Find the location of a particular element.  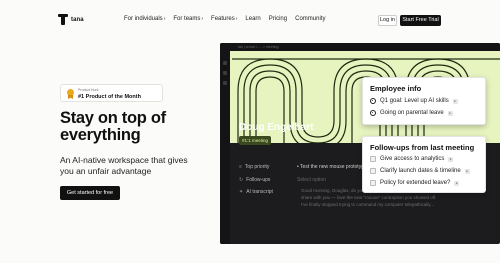

card-title: Employee info is located at coordinates (396, 88).